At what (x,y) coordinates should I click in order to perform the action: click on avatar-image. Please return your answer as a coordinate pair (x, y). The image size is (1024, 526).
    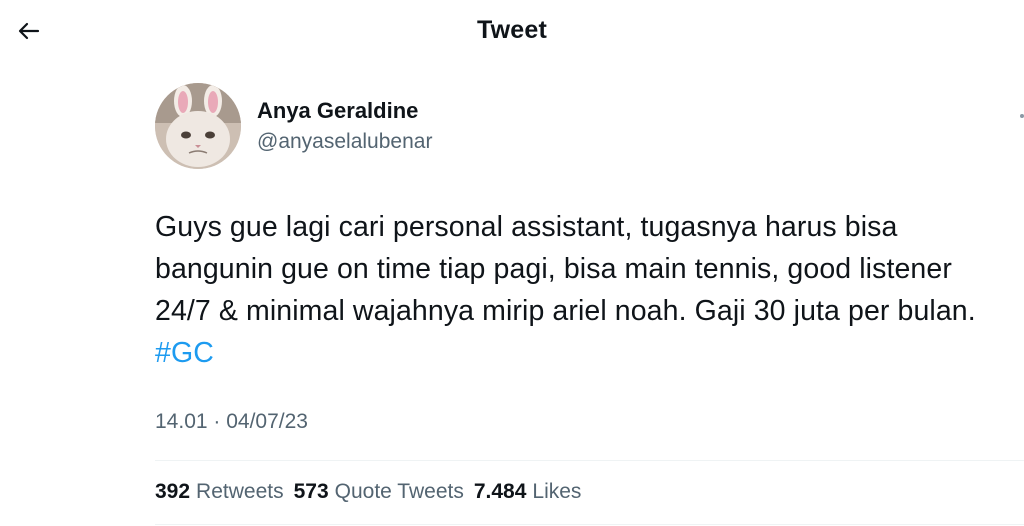
    Looking at the image, I should click on (198, 126).